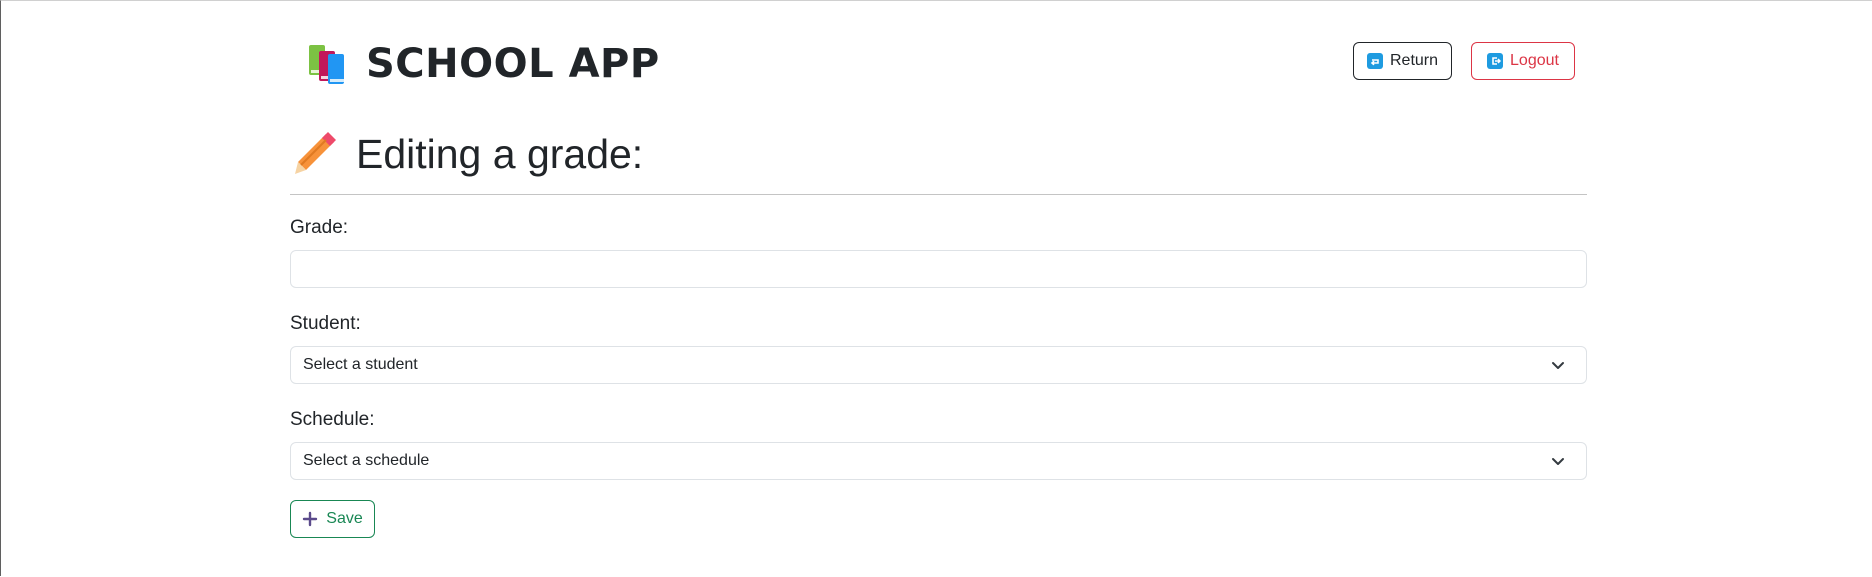  I want to click on return-arrow-icon, so click(1374, 61).